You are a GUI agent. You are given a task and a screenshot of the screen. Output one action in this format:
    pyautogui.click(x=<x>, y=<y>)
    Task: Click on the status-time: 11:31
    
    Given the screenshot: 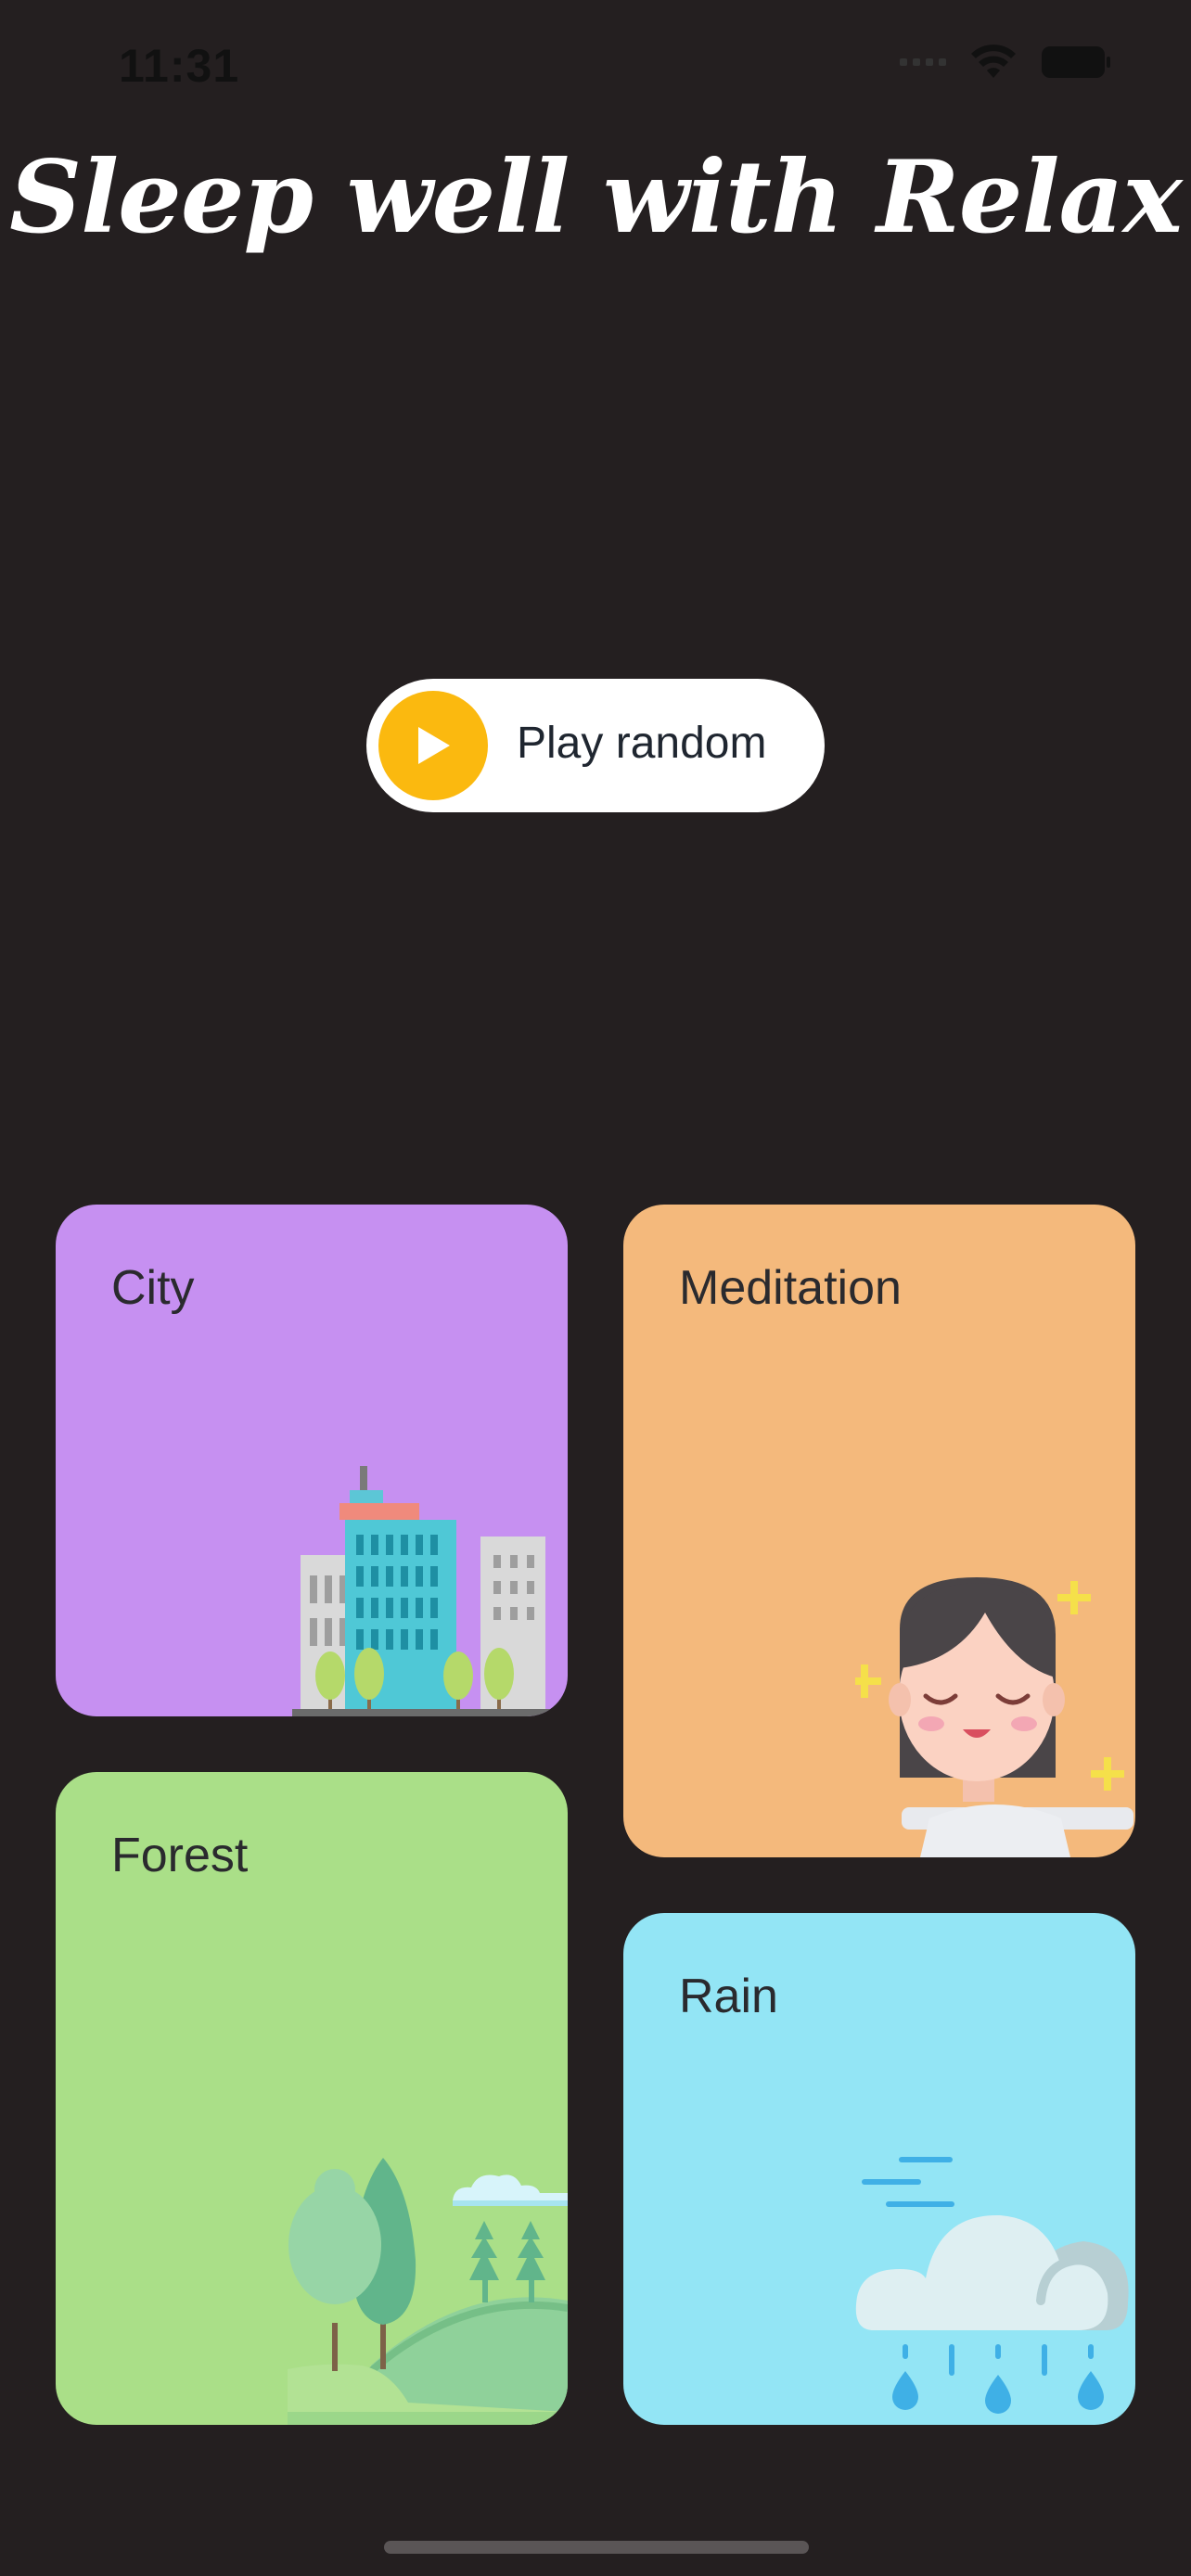 What is the action you would take?
    pyautogui.click(x=179, y=66)
    